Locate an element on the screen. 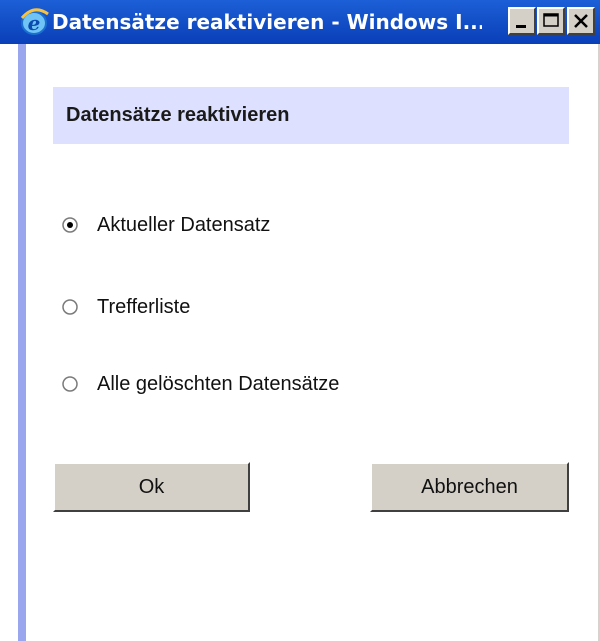  option-label: Trefferliste is located at coordinates (144, 306).